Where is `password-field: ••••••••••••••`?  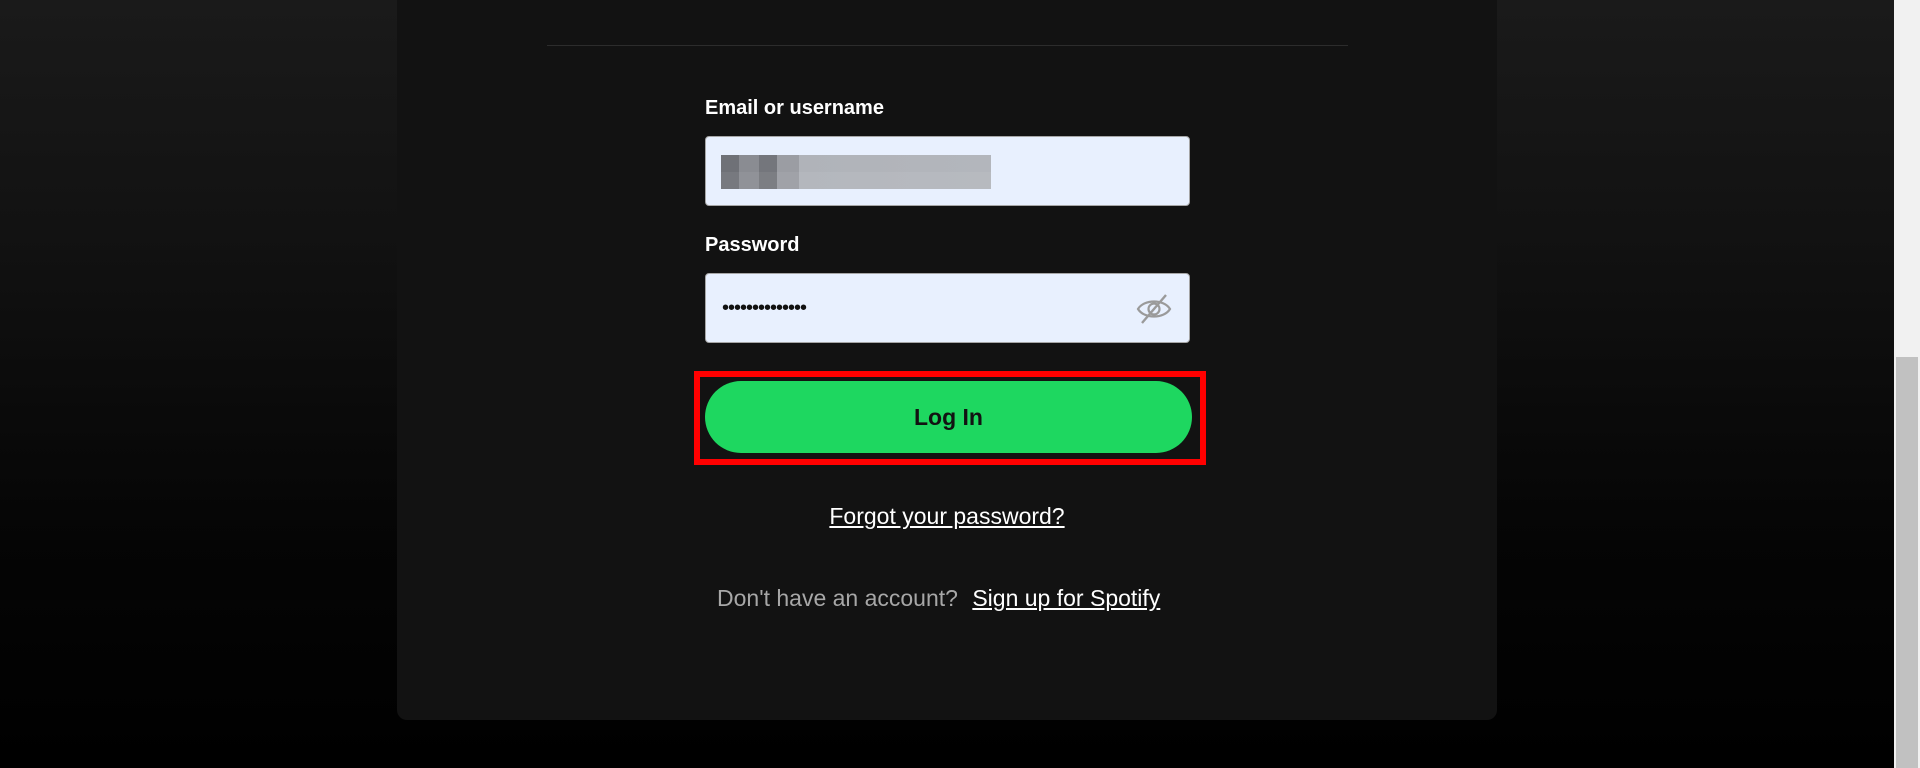 password-field: •••••••••••••• is located at coordinates (947, 308).